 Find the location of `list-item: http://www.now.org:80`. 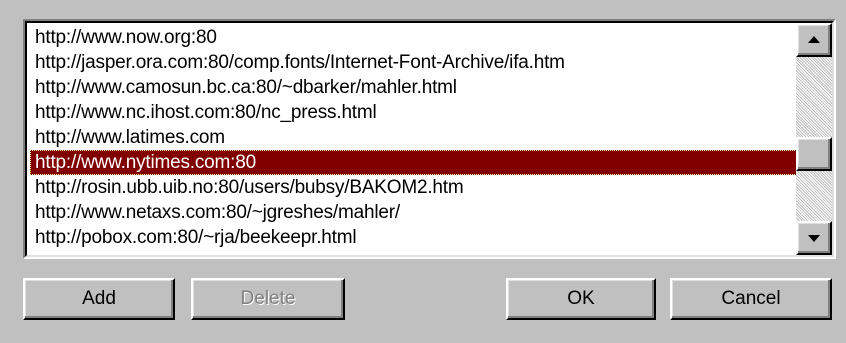

list-item: http://www.now.org:80 is located at coordinates (413, 37).